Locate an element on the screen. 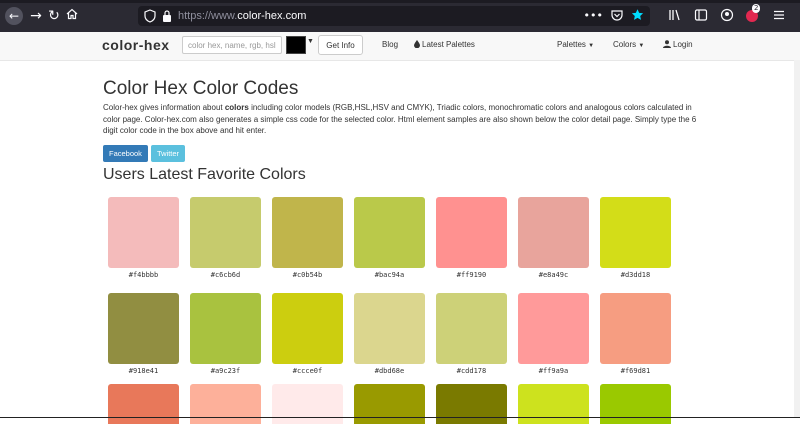 The image size is (800, 424). login-link: Login is located at coordinates (678, 44).